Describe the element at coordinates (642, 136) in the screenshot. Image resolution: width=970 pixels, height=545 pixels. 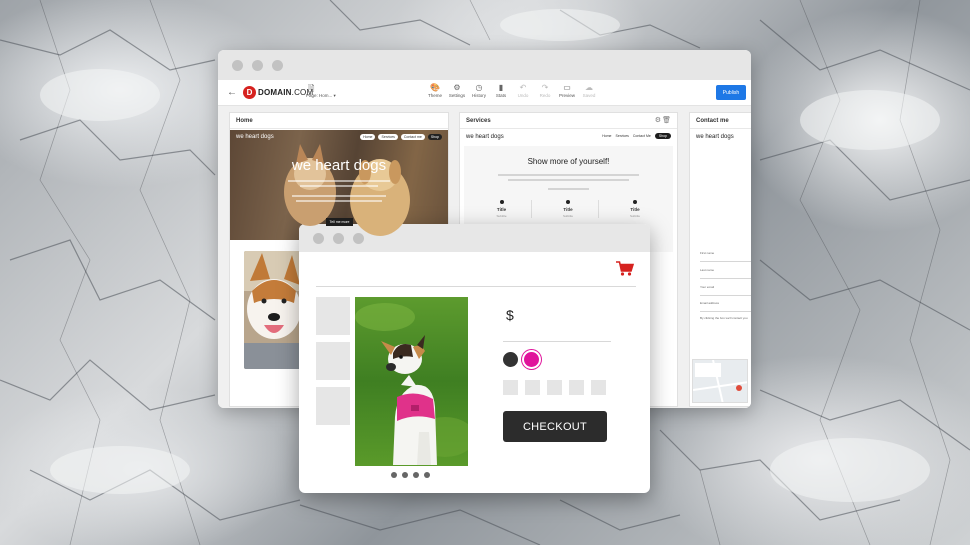
I see `nav-link: Contact Me` at that location.